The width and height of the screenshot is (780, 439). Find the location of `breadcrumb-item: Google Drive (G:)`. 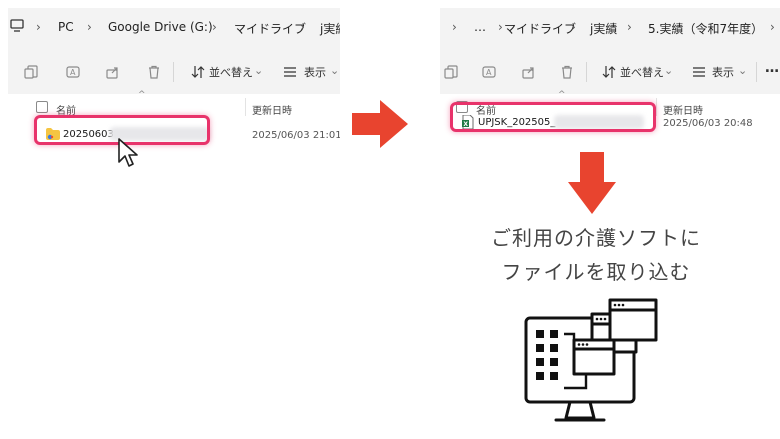

breadcrumb-item: Google Drive (G:) is located at coordinates (160, 27).